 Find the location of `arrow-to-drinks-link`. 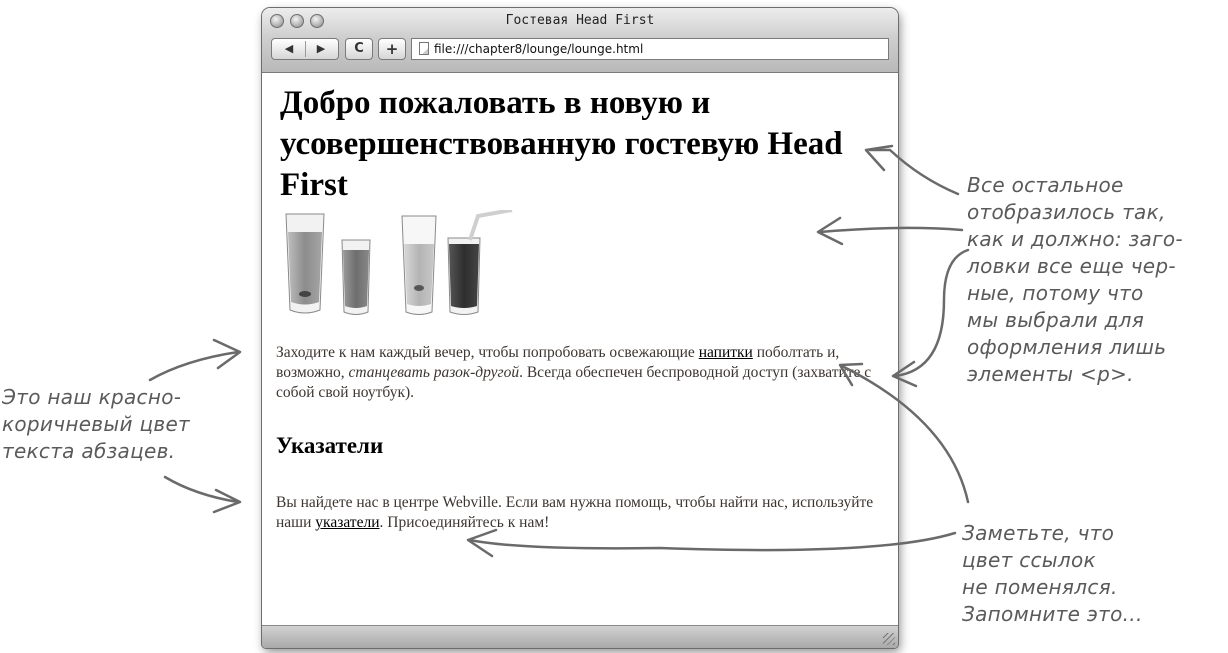

arrow-to-drinks-link is located at coordinates (905, 434).